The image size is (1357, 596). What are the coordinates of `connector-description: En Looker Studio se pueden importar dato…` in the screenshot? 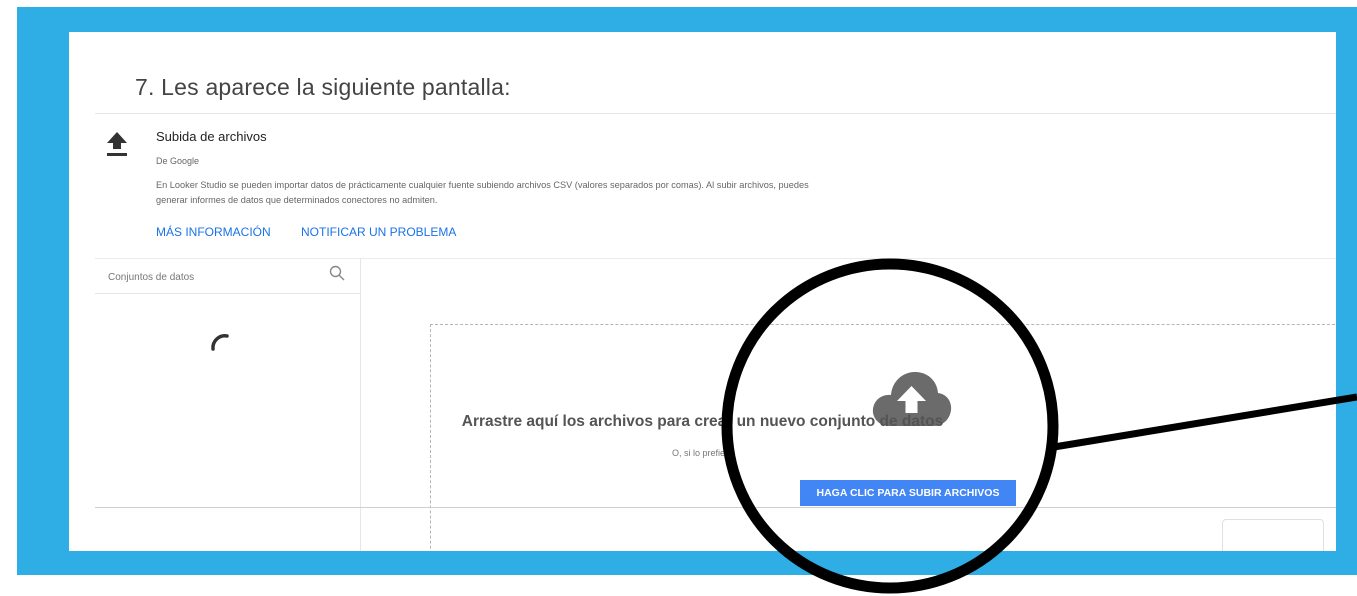 It's located at (482, 192).